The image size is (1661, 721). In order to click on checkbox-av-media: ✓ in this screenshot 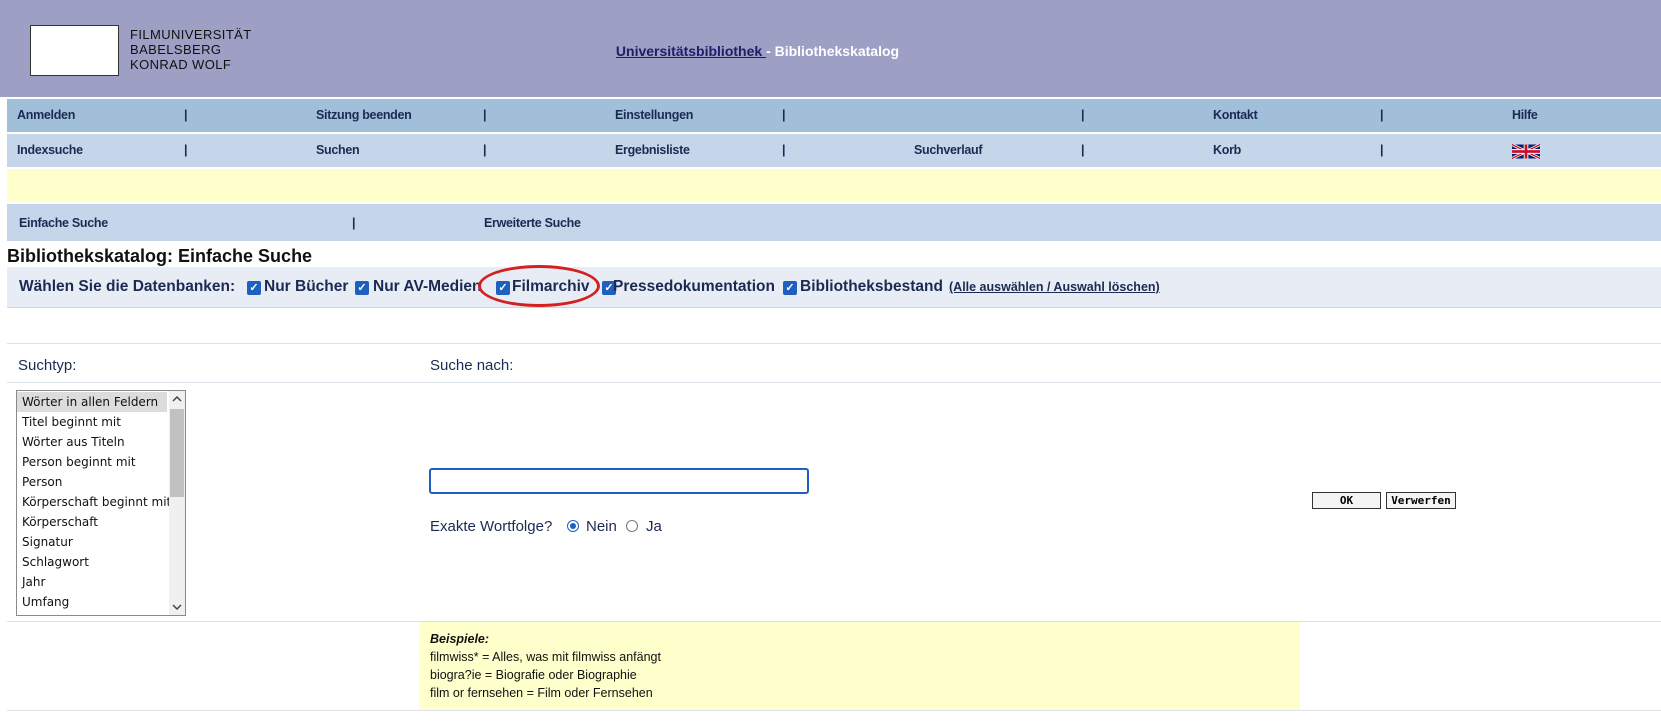, I will do `click(362, 288)`.